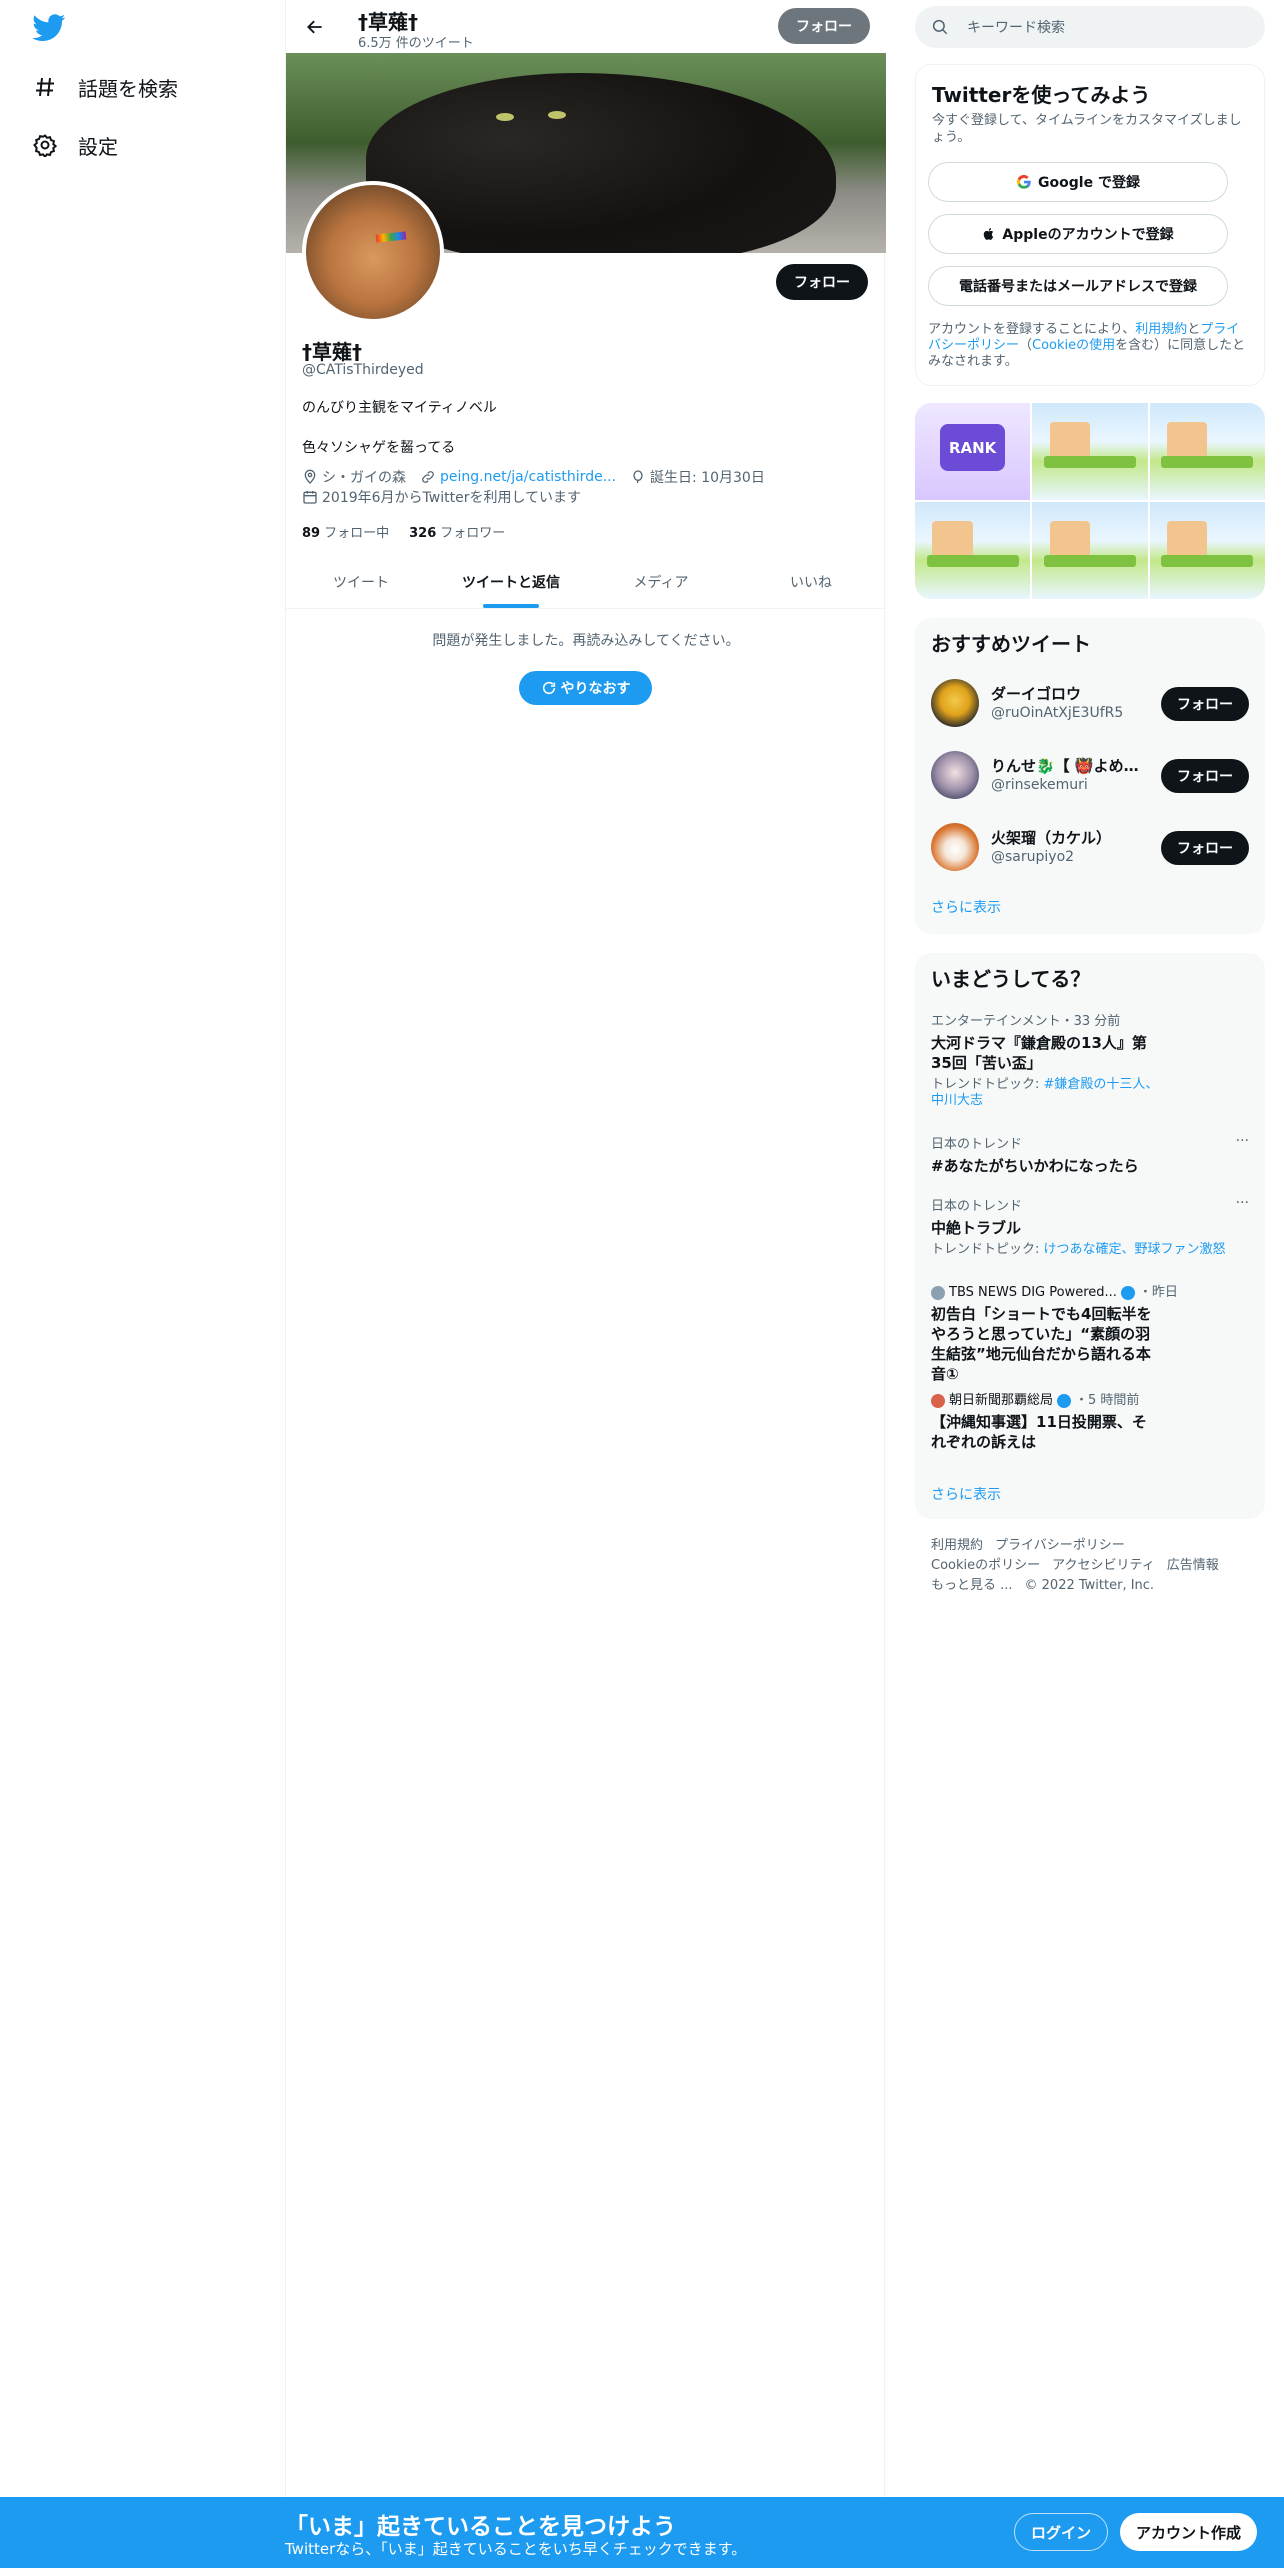 Image resolution: width=1284 pixels, height=2568 pixels. I want to click on profile-avatar, so click(373, 252).